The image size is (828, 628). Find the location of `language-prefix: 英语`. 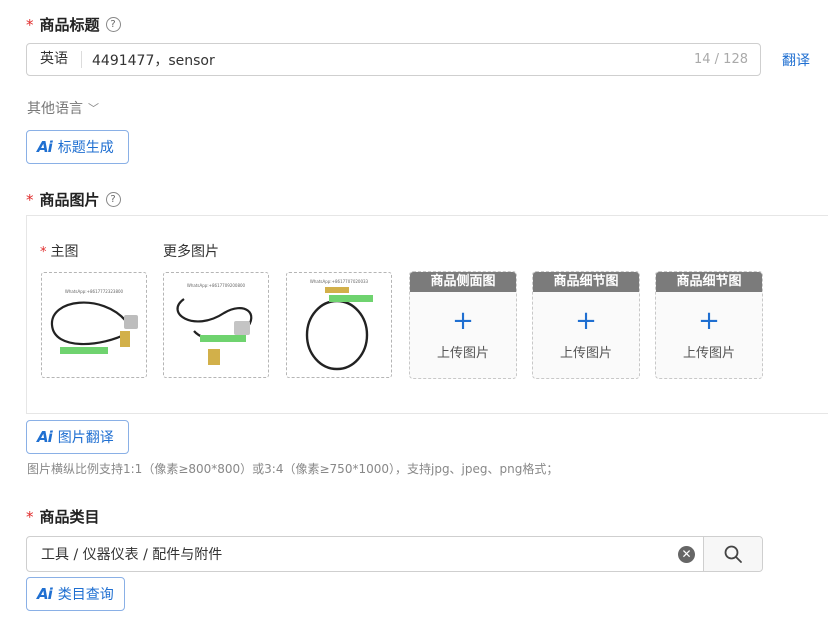

language-prefix: 英语 is located at coordinates (54, 59).